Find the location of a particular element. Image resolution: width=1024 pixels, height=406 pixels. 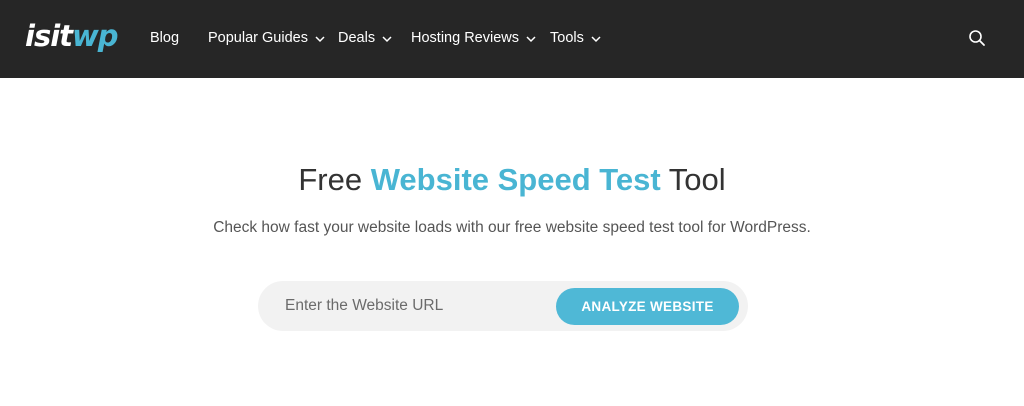

title-prefix: Free is located at coordinates (334, 179).